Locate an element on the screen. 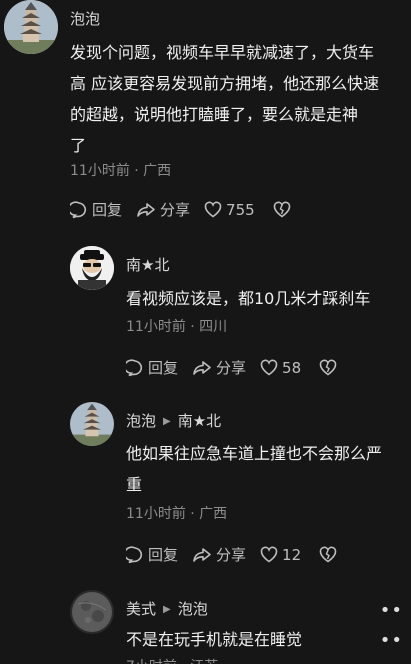  comment-actions: 回复 分享 12 is located at coordinates (233, 554).